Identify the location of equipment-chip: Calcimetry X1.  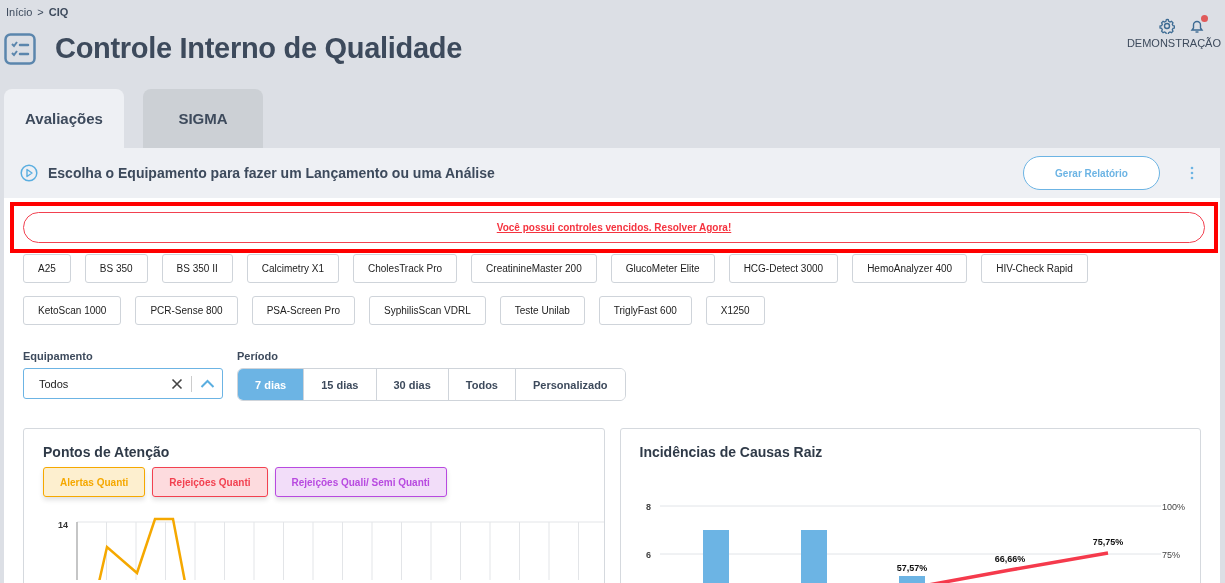
(292, 268).